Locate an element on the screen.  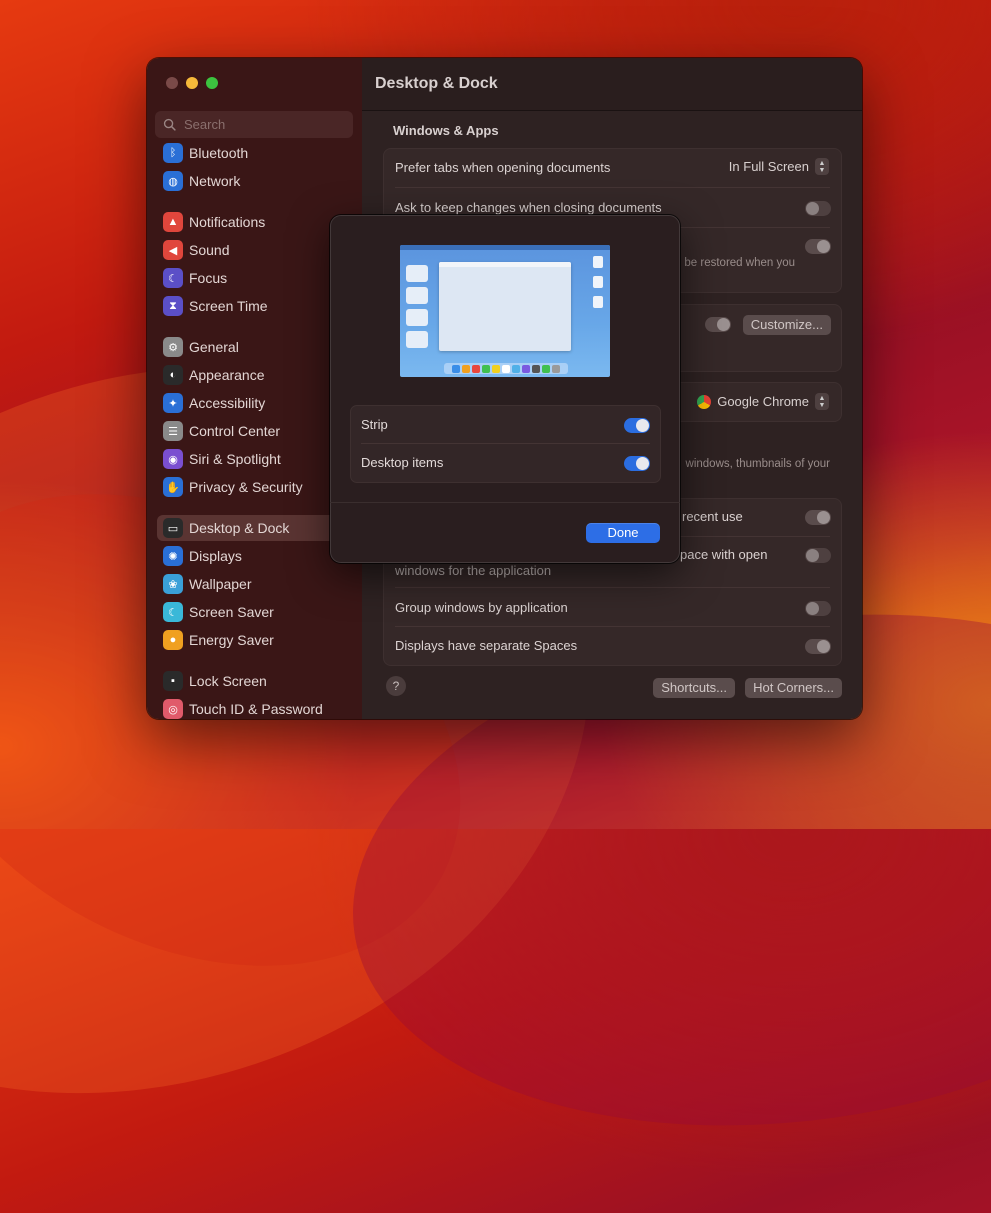
close-window-button is located at coordinates (172, 83).